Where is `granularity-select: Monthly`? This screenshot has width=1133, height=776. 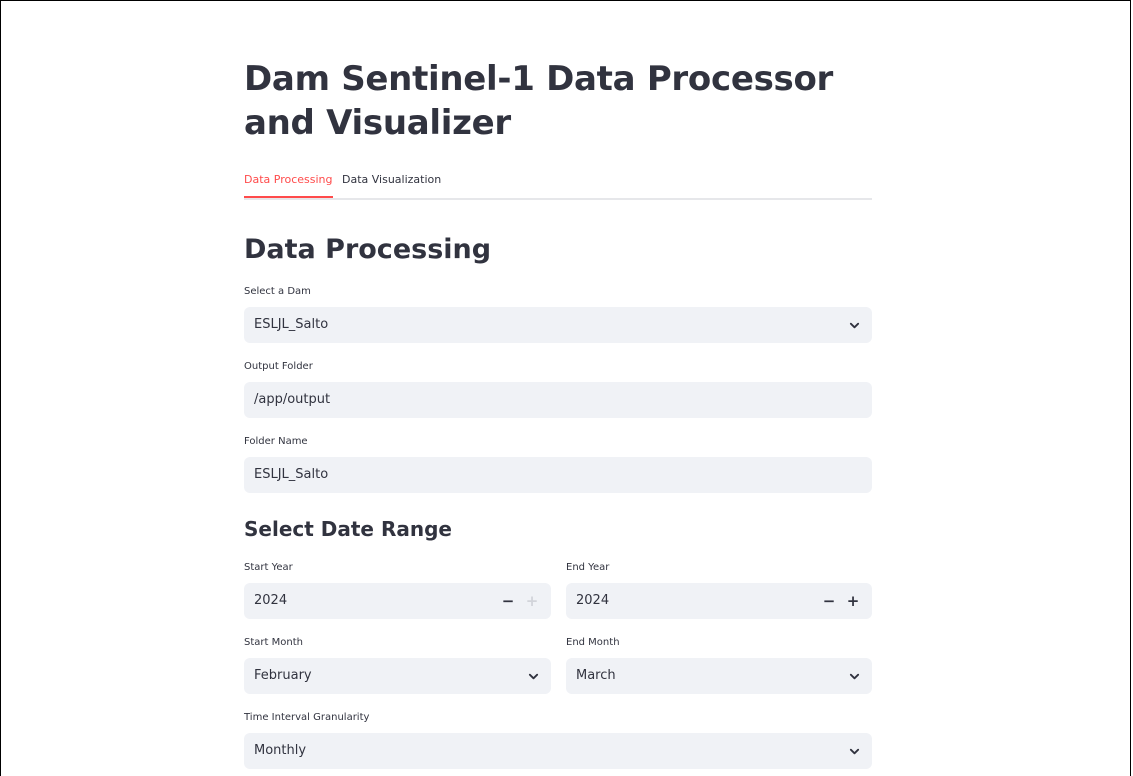
granularity-select: Monthly is located at coordinates (558, 751).